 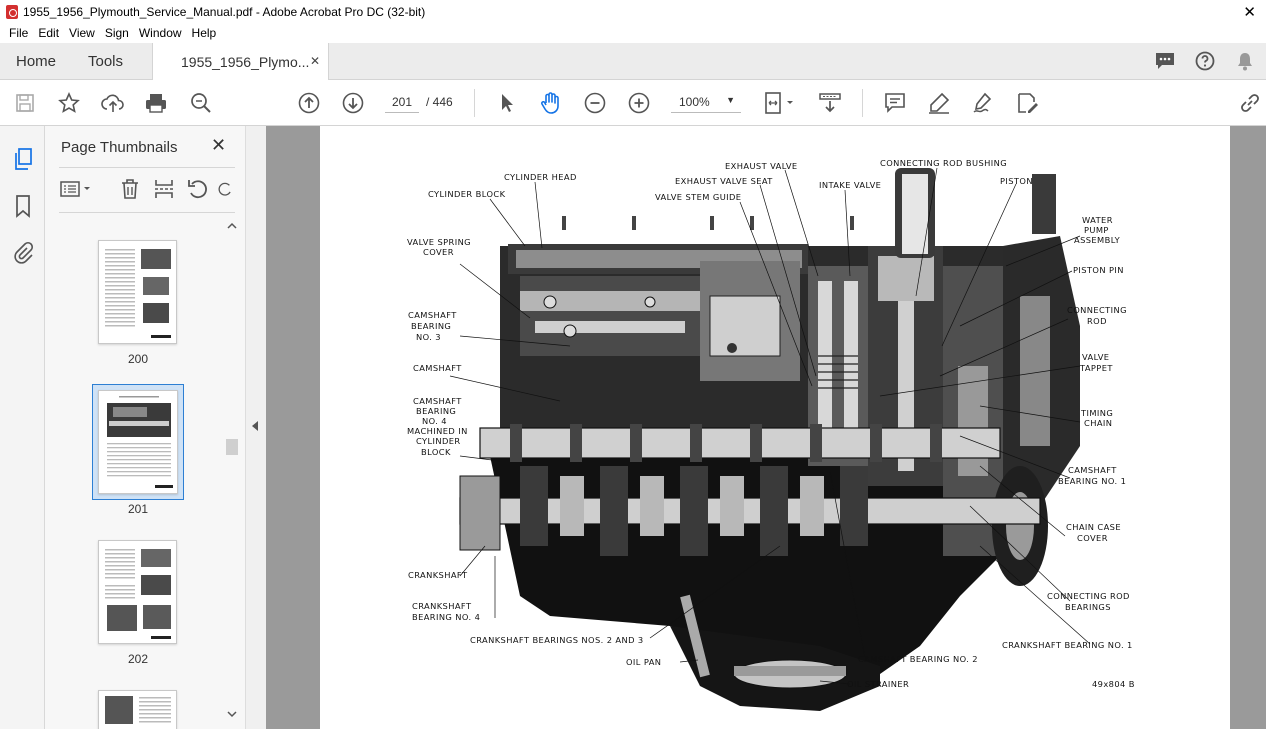 I want to click on label-oil-strainer: OIL STRAINER, so click(x=878, y=684).